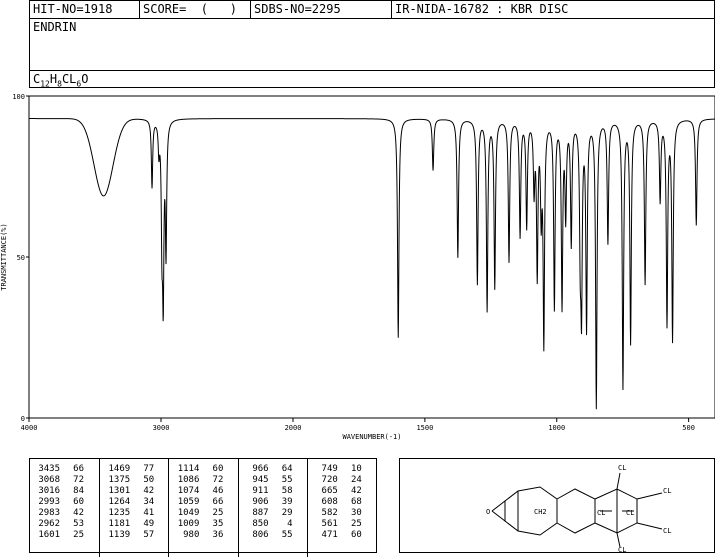  I want to click on x-tick-label: 2000, so click(293, 428).